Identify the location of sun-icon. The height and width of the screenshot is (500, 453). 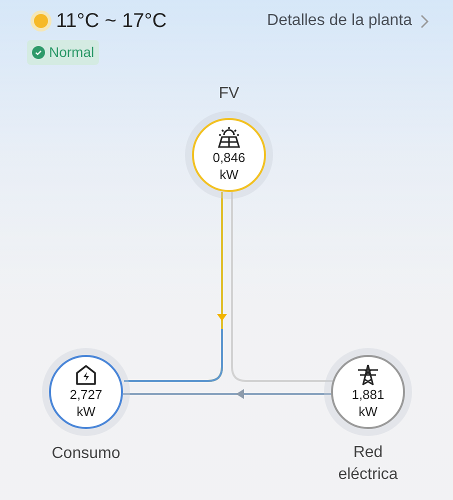
(41, 21).